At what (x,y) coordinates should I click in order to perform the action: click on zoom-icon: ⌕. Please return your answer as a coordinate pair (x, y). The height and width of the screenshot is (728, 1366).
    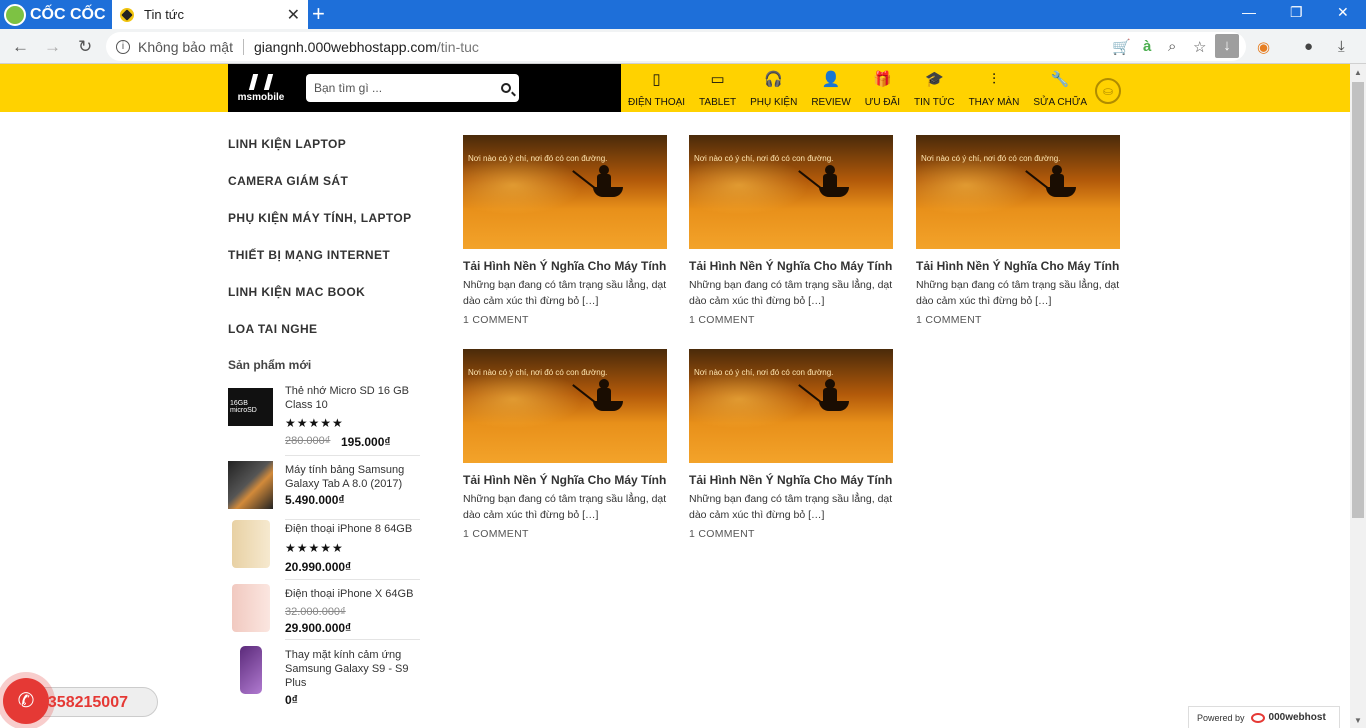
    Looking at the image, I should click on (1172, 46).